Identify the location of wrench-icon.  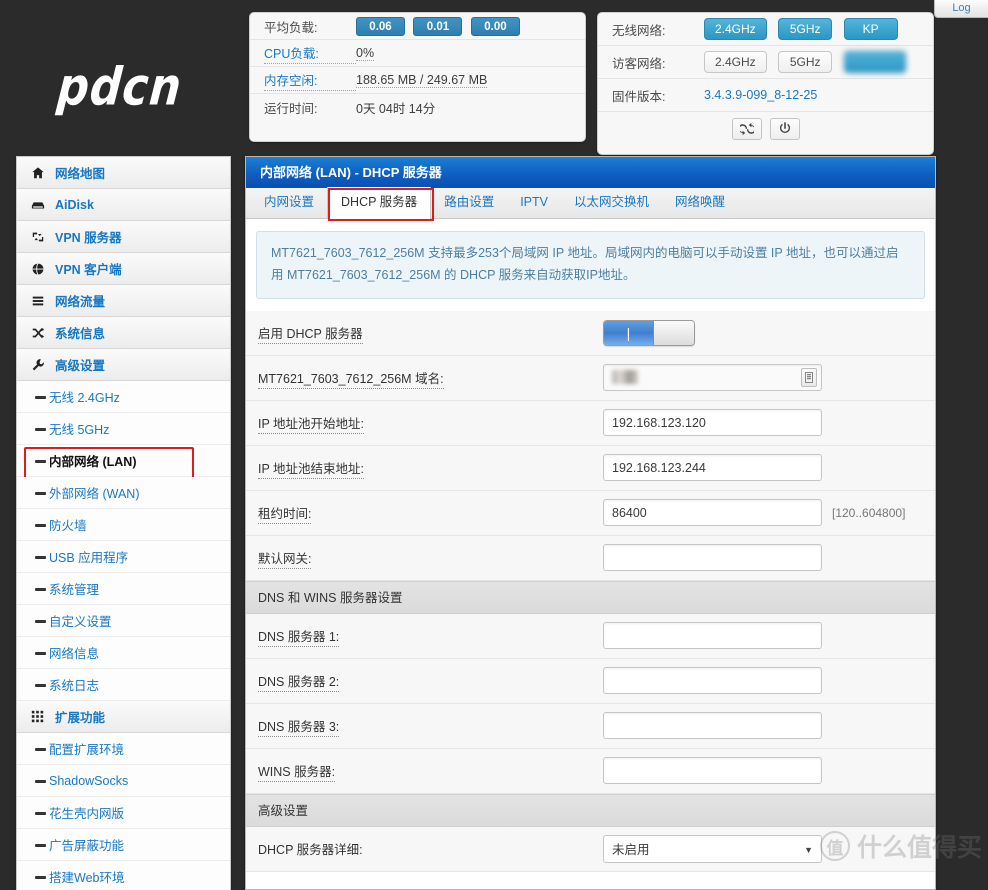
(43, 365).